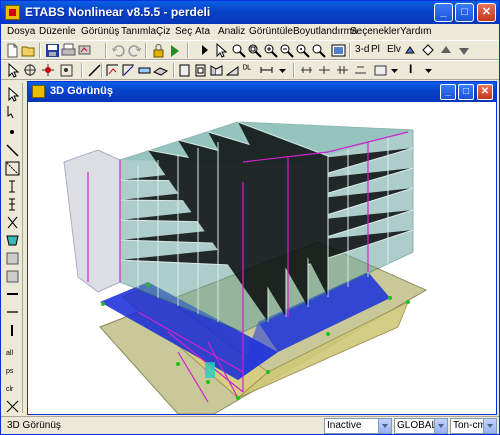 This screenshot has height=435, width=500. What do you see at coordinates (466, 92) in the screenshot?
I see `view-maximize-button: □` at bounding box center [466, 92].